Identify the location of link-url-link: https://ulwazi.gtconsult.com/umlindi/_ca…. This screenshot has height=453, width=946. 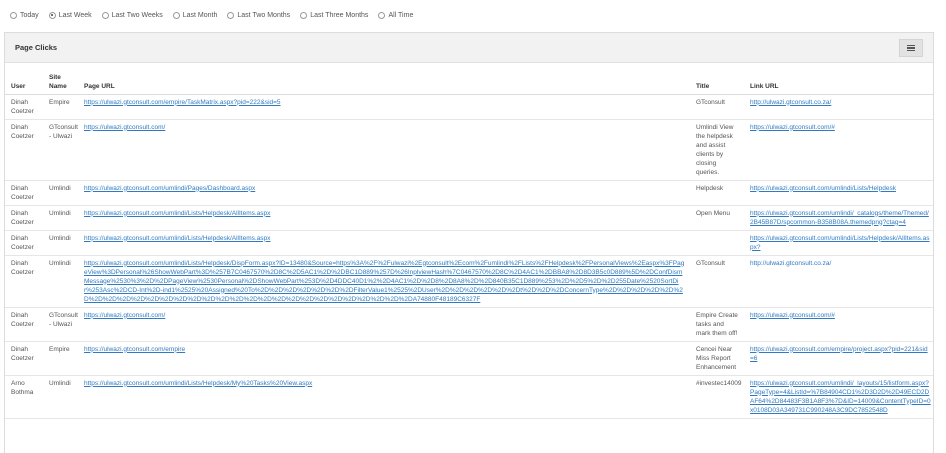
(839, 218).